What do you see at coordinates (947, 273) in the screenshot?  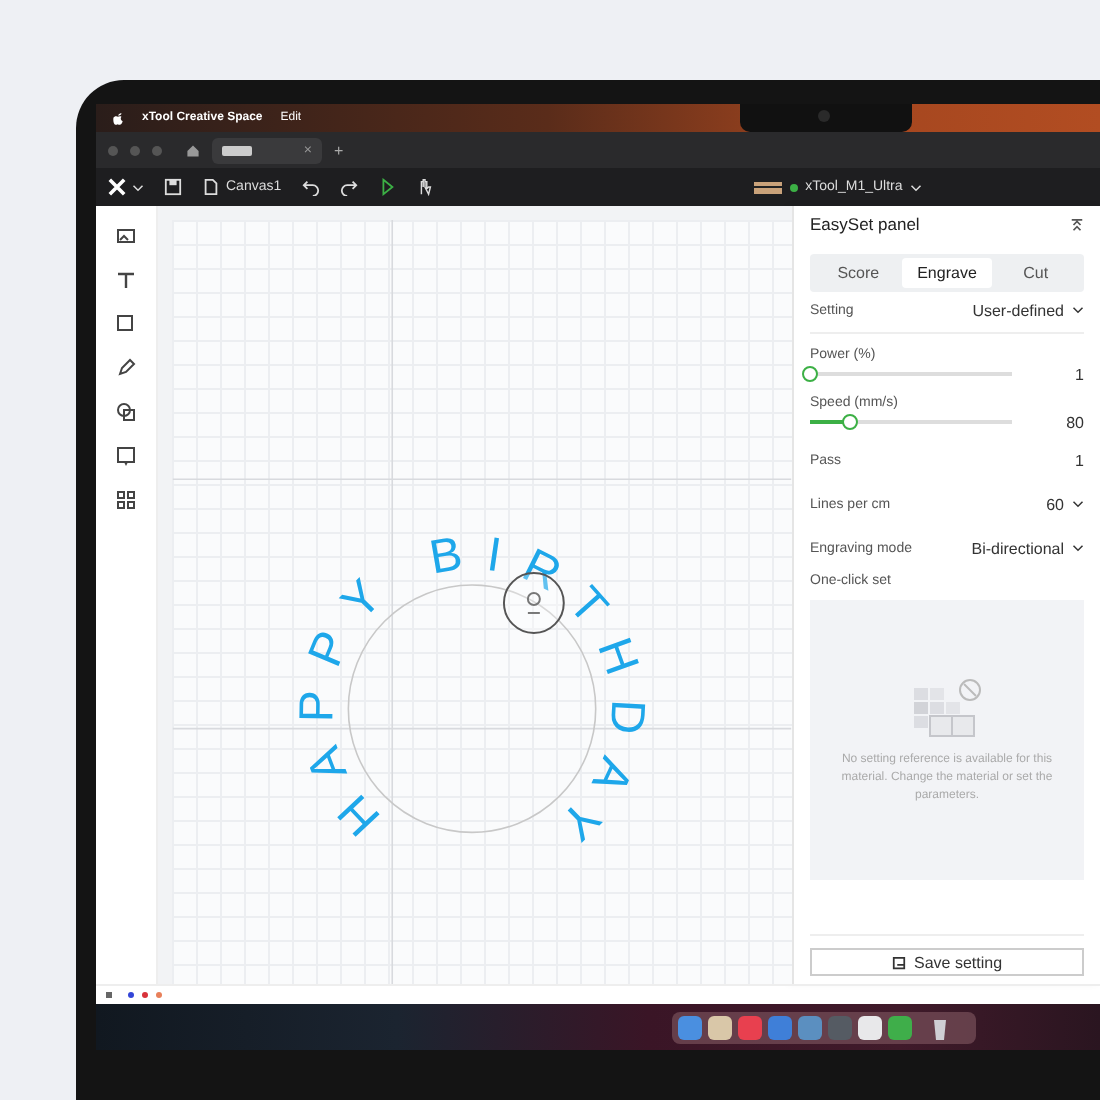 I see `mode-tab: Engrave` at bounding box center [947, 273].